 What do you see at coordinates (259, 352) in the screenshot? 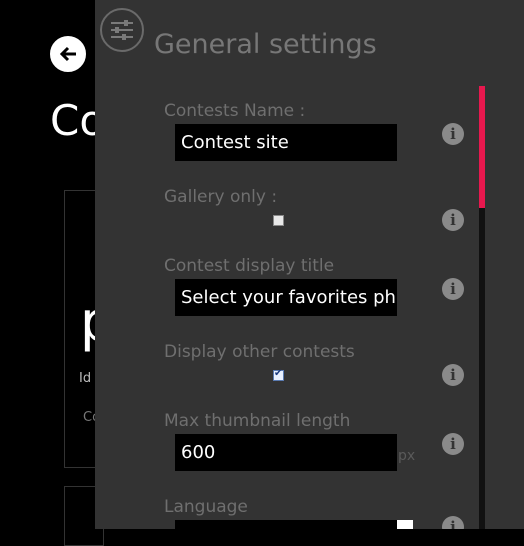
I see `display-other-label: Display other contests` at bounding box center [259, 352].